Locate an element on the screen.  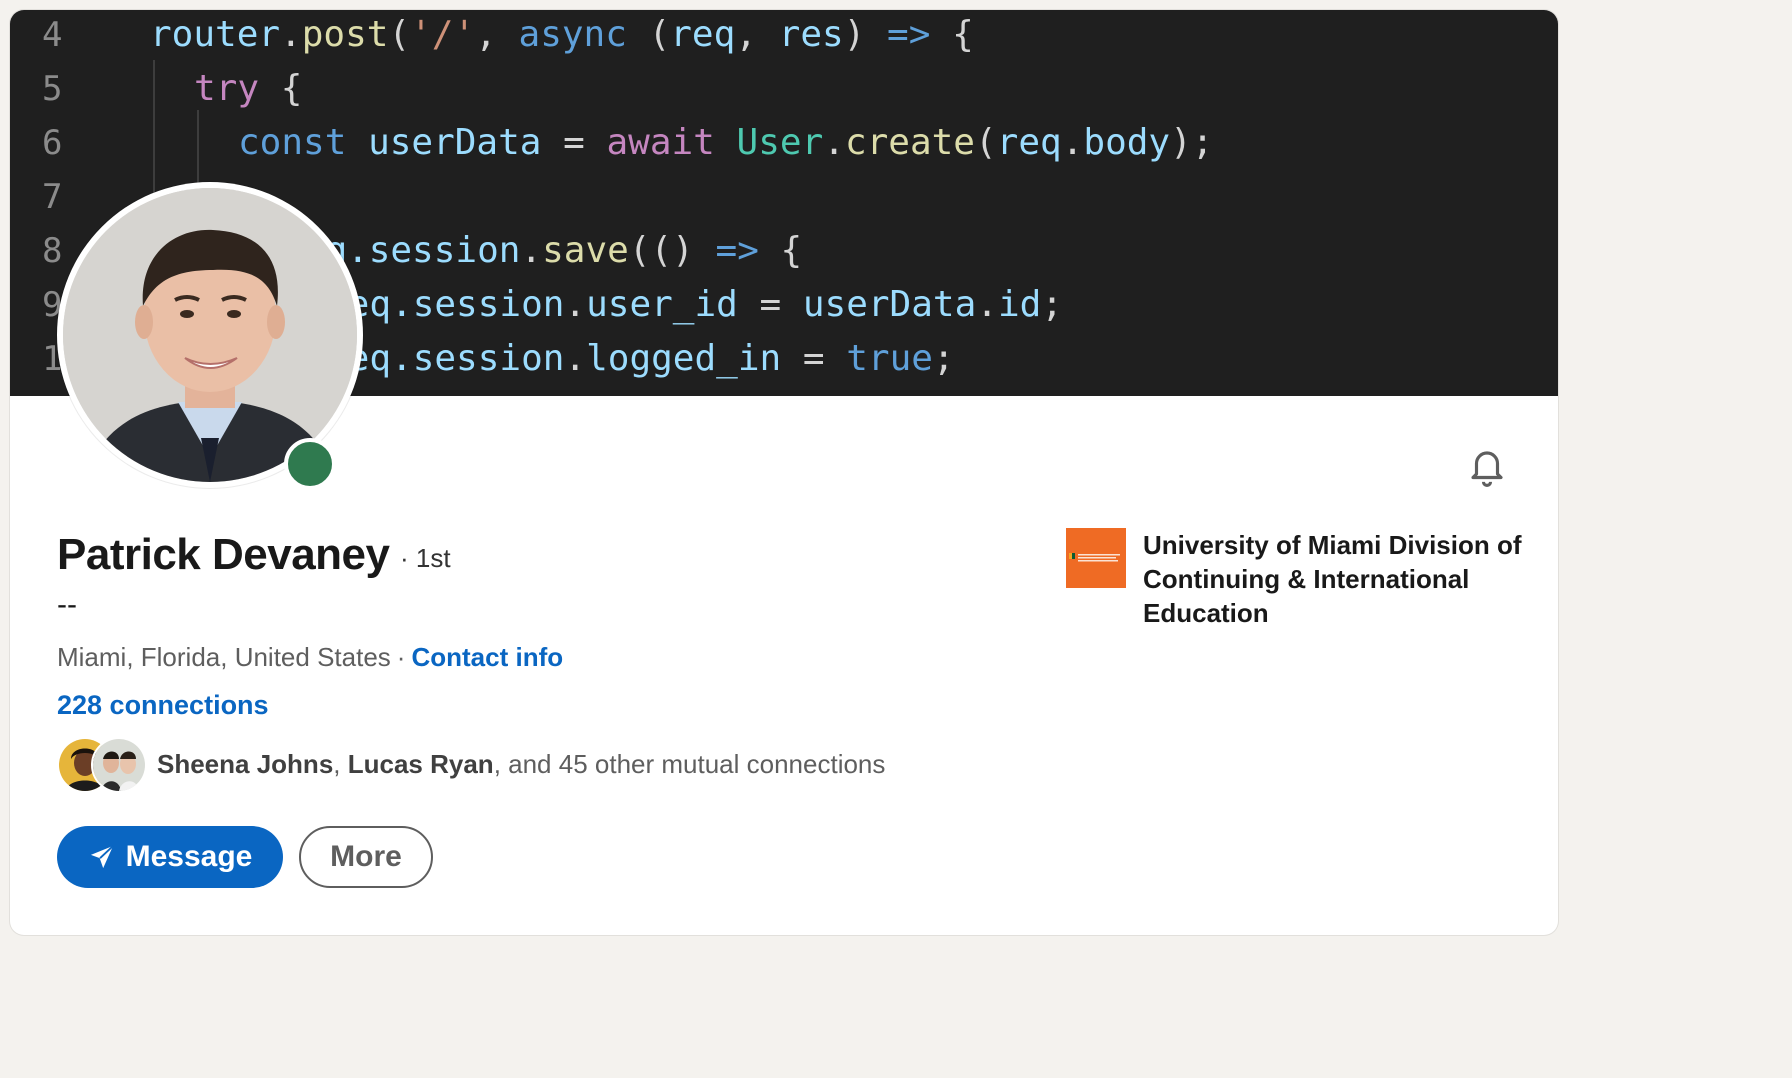
code-token: User is located at coordinates (780, 142).